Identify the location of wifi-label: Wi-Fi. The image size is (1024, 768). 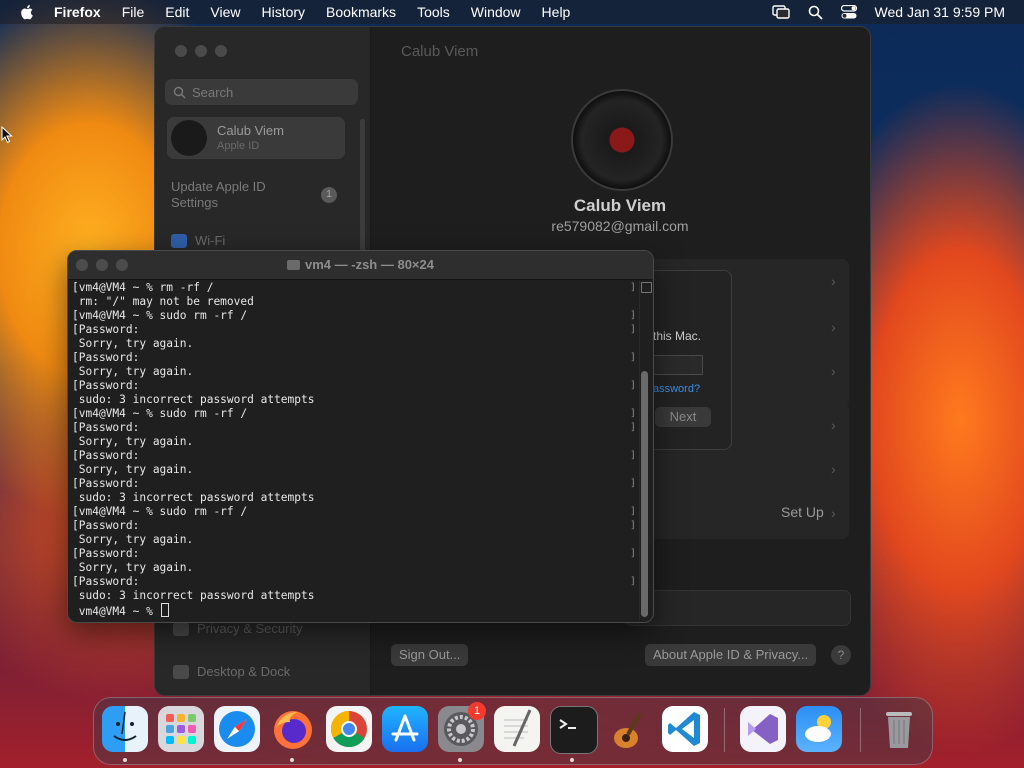
(210, 240).